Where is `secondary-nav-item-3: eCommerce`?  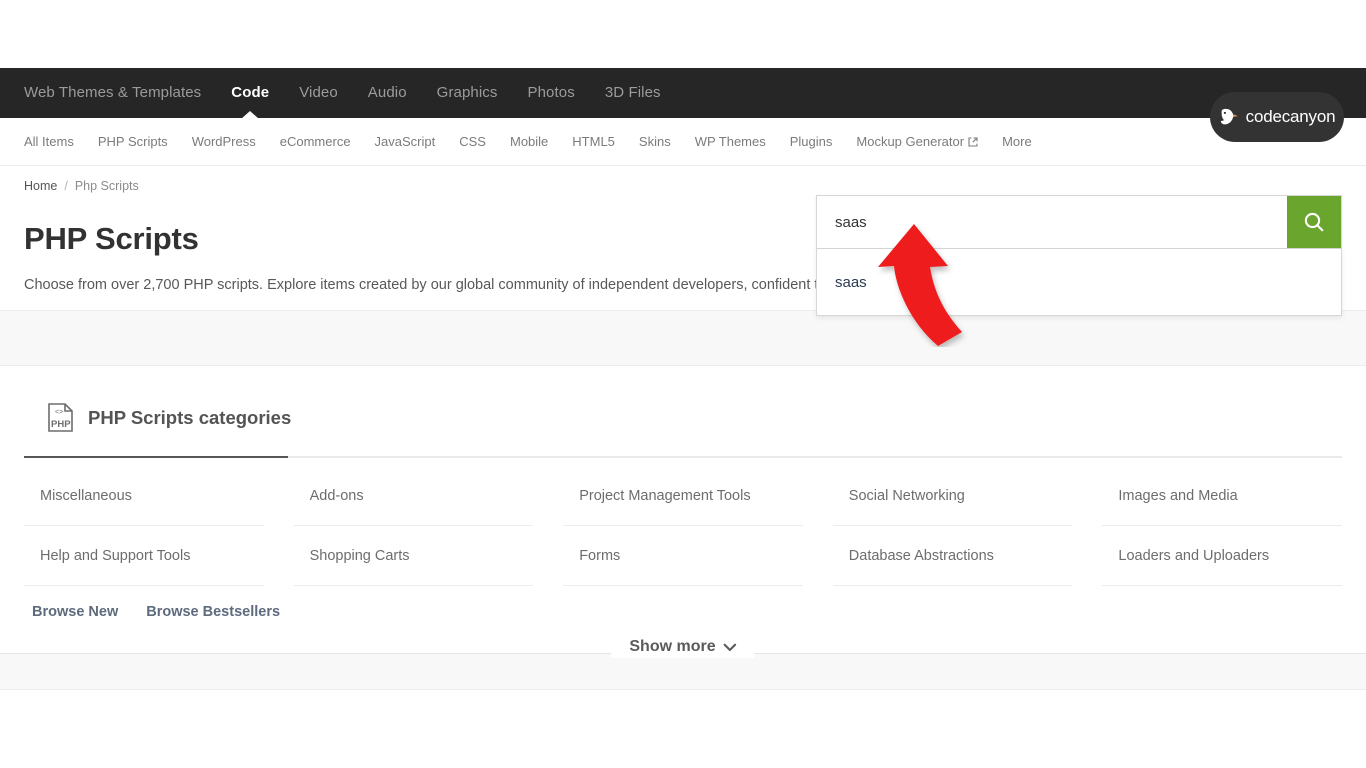 secondary-nav-item-3: eCommerce is located at coordinates (315, 141).